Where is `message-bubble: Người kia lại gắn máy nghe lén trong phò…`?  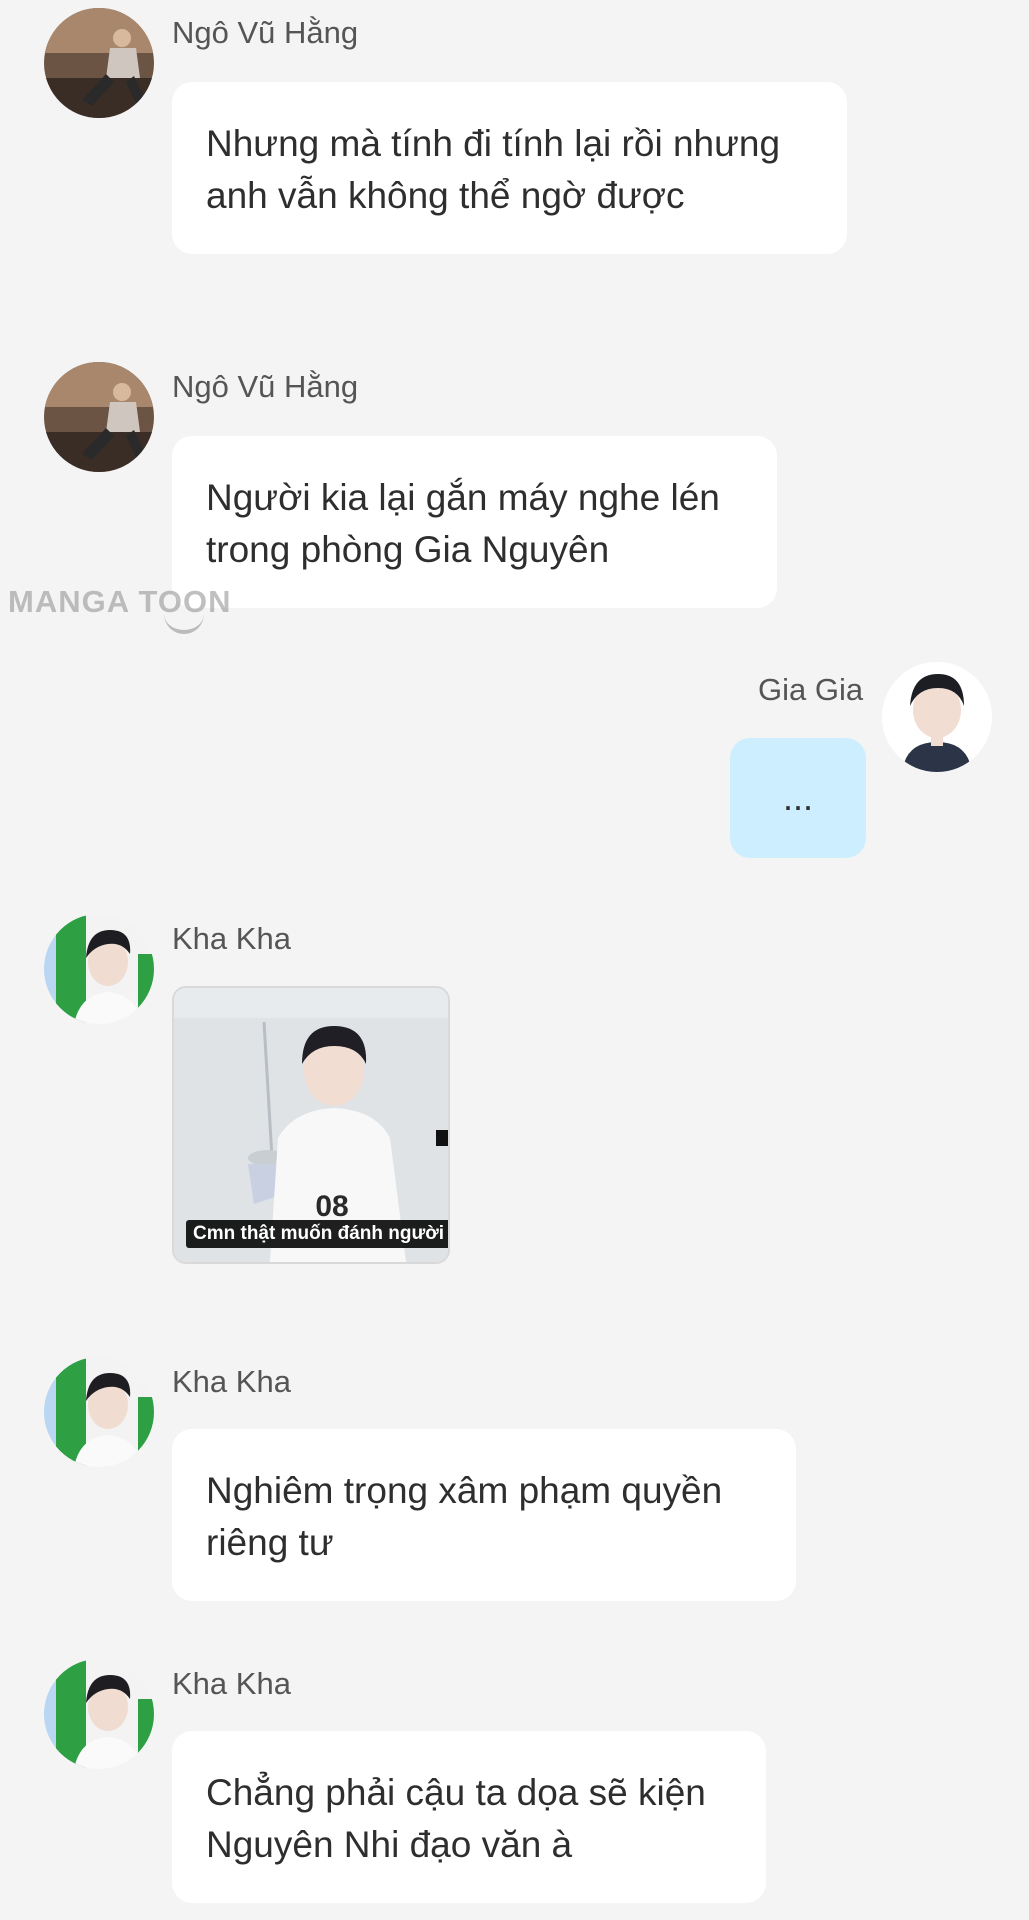
message-bubble: Người kia lại gắn máy nghe lén trong phò… is located at coordinates (474, 522).